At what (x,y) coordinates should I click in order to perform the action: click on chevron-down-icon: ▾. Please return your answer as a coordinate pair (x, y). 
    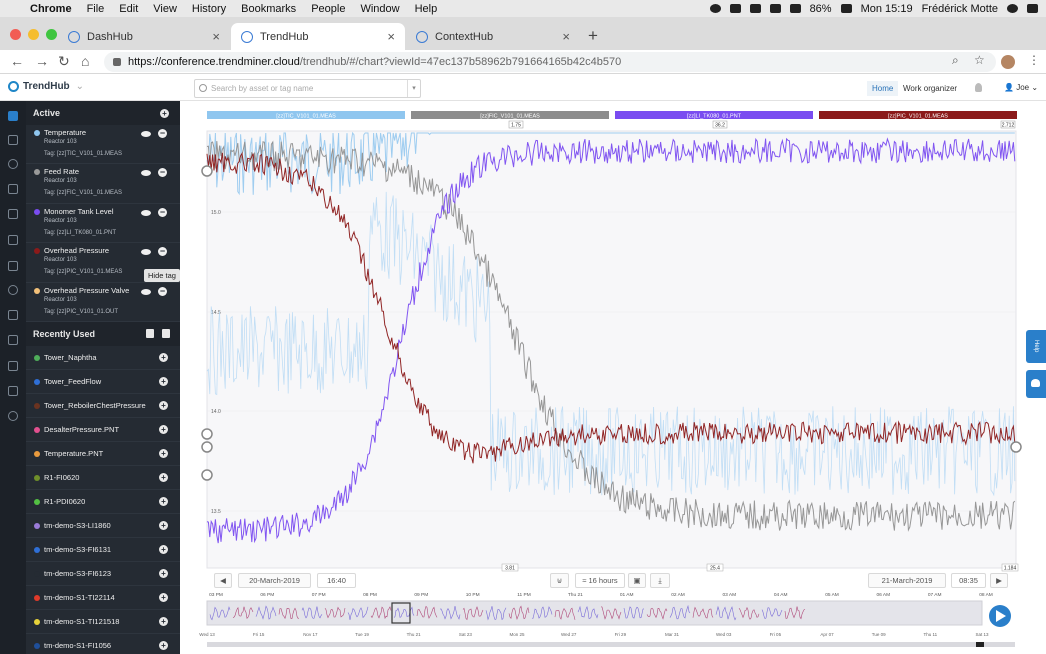
    Looking at the image, I should click on (413, 88).